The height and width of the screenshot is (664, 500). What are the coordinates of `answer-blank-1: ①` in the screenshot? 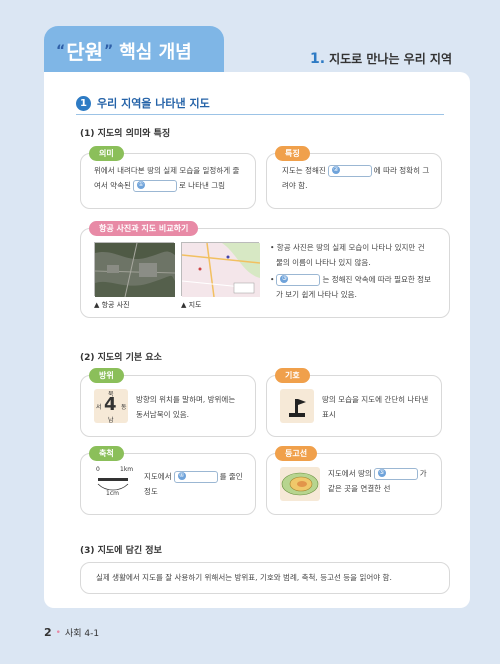 It's located at (154, 186).